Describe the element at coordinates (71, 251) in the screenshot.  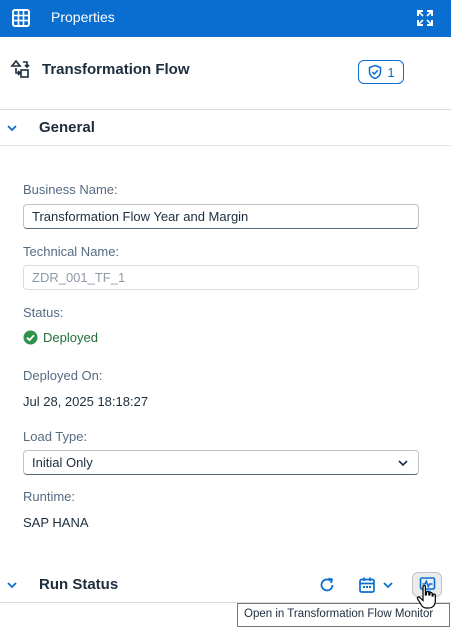
I see `technical-name-label: Technical Name:` at that location.